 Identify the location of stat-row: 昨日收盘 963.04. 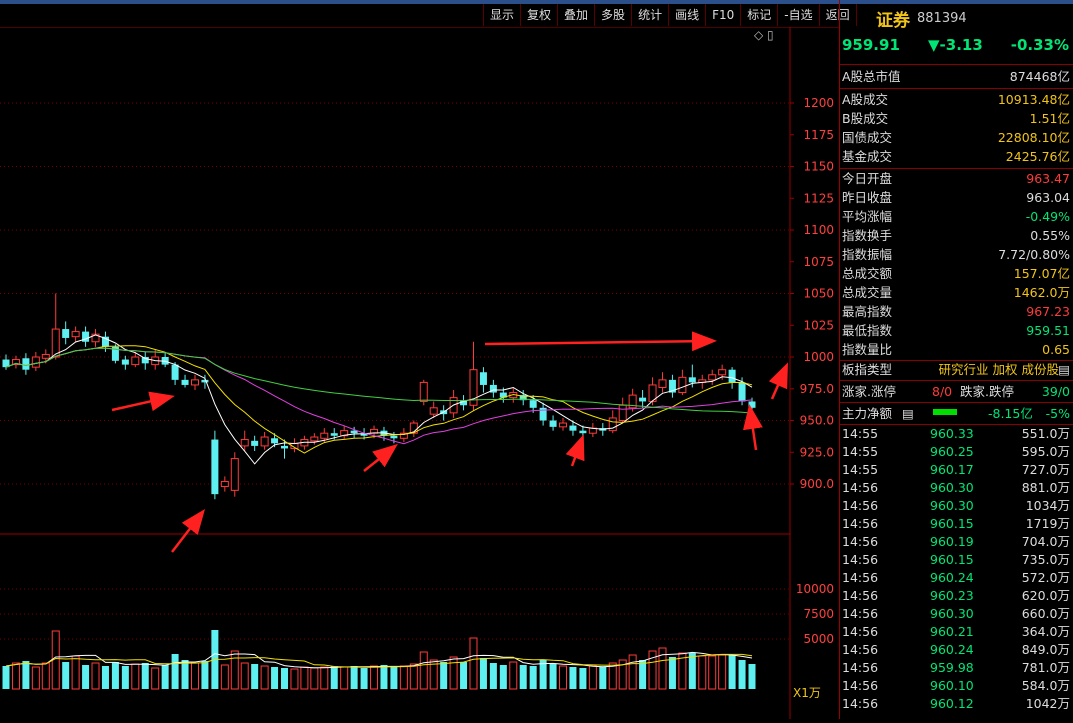
(956, 197).